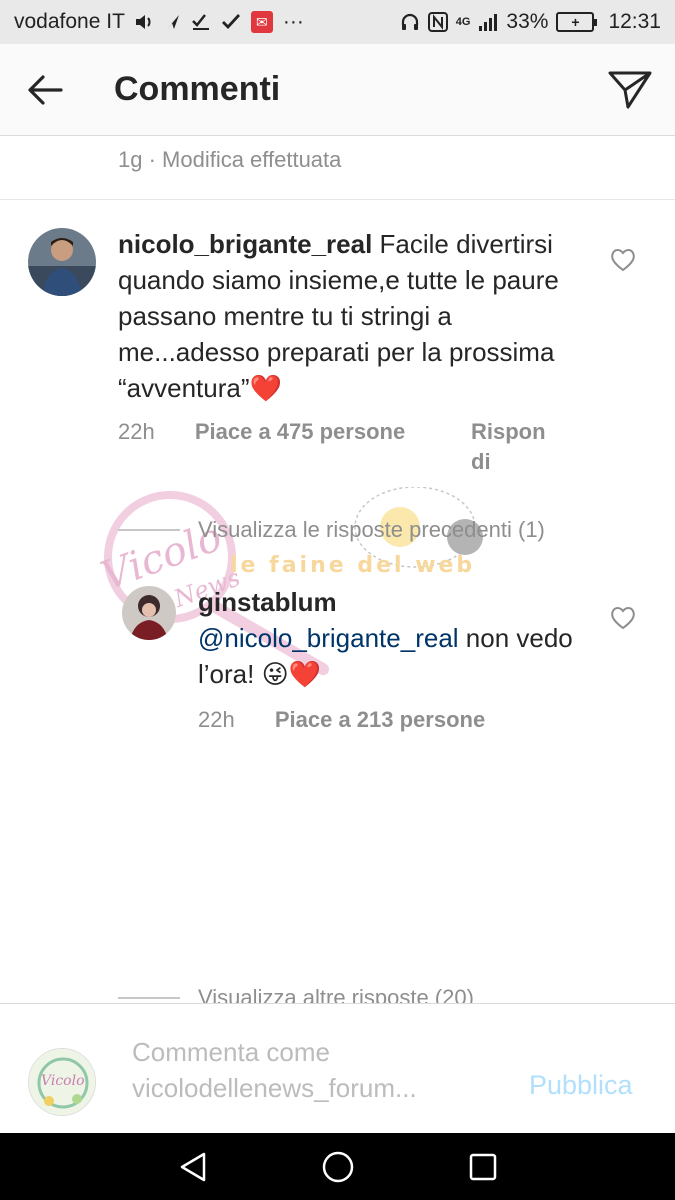 The image size is (675, 1200). What do you see at coordinates (201, 22) in the screenshot?
I see `checklist-icon` at bounding box center [201, 22].